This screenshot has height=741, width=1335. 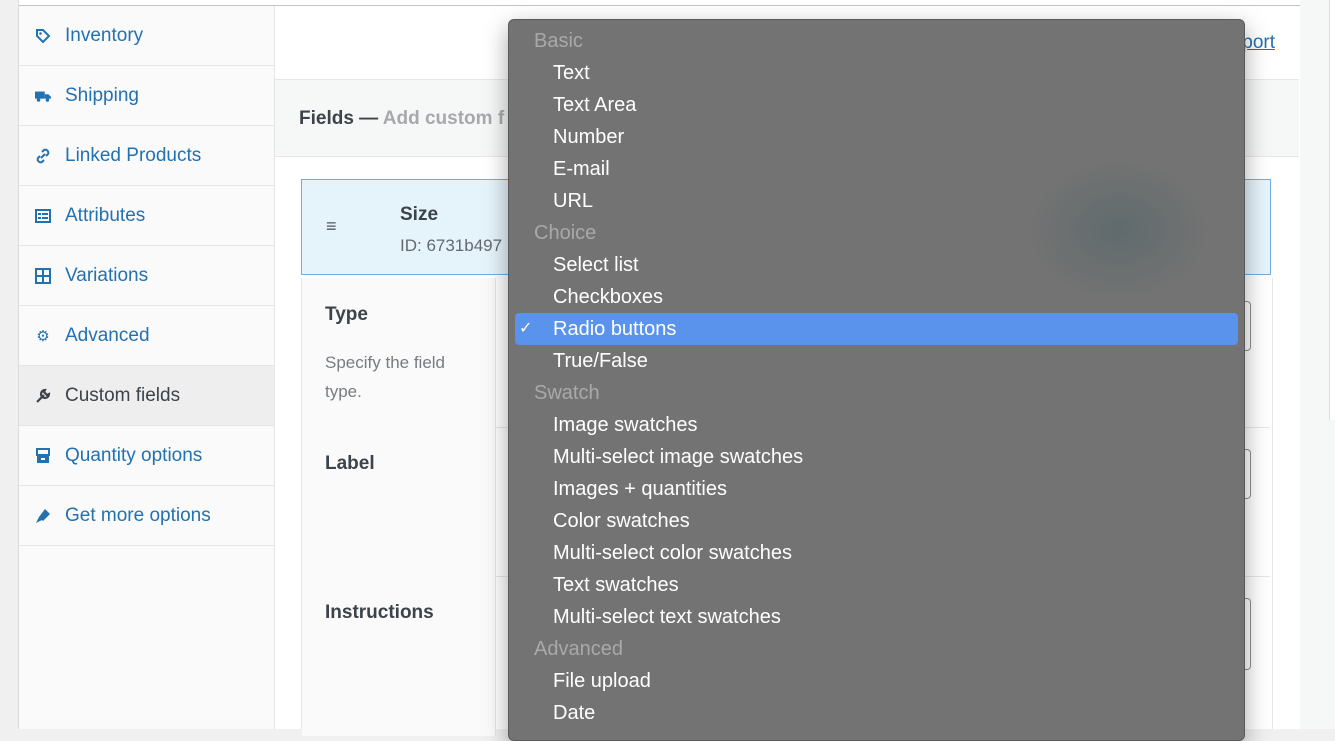 What do you see at coordinates (625, 425) in the screenshot?
I see `option-label: Image swatches` at bounding box center [625, 425].